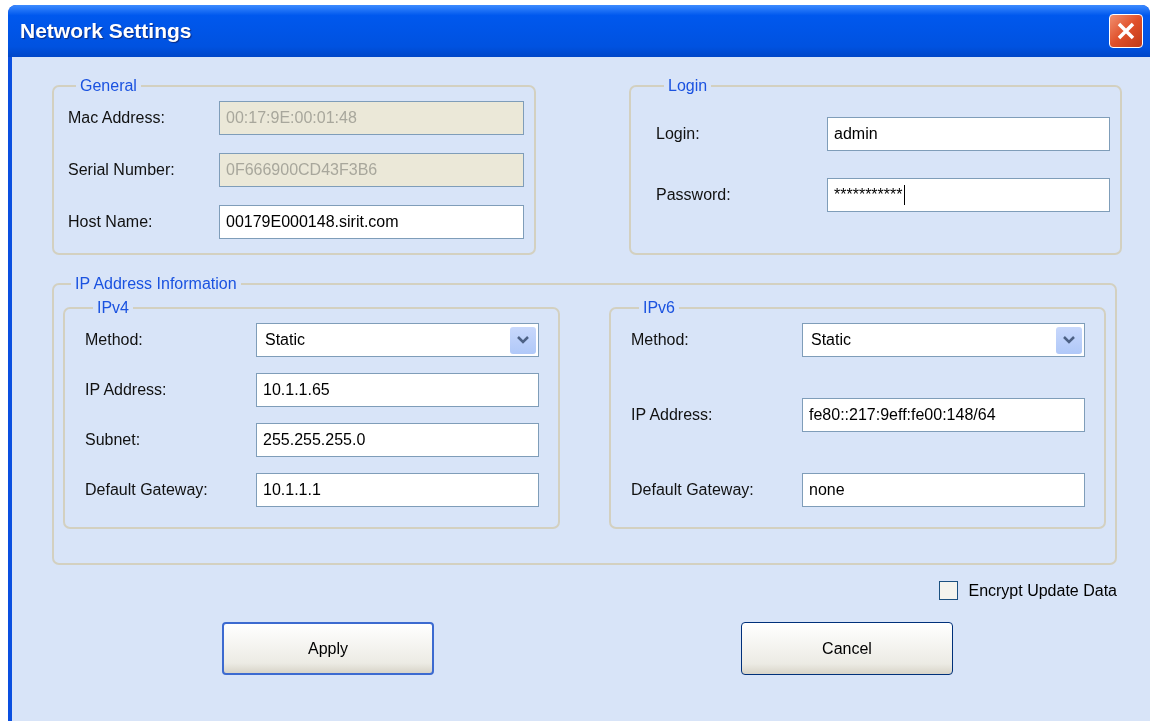 The height and width of the screenshot is (721, 1157). What do you see at coordinates (397, 490) in the screenshot?
I see `text-field: 10.1.1.1` at bounding box center [397, 490].